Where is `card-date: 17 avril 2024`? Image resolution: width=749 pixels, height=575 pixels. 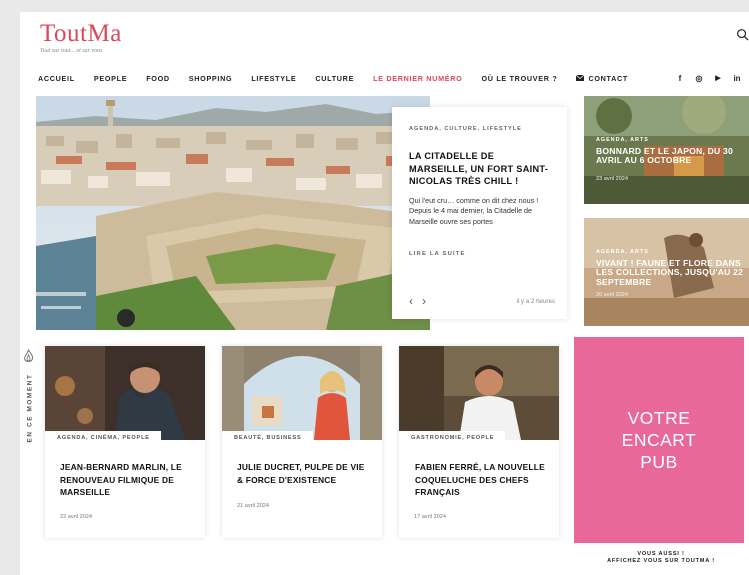
card-date: 17 avril 2024 is located at coordinates (430, 517).